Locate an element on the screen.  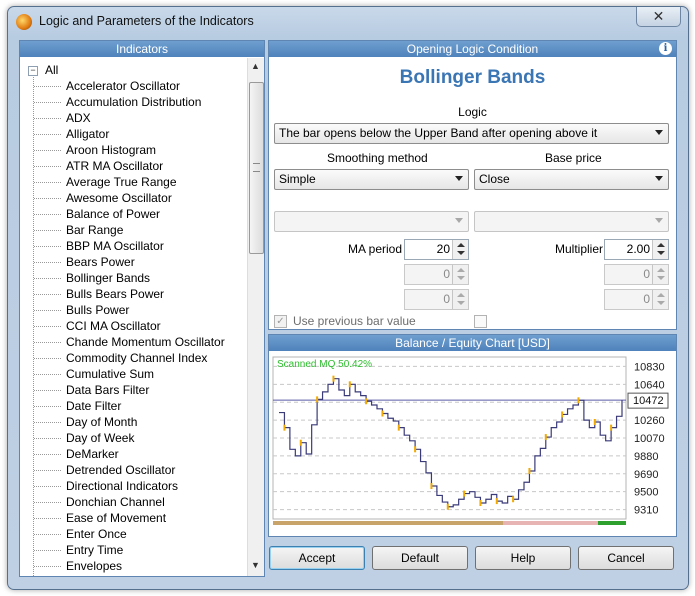
tree-item-label: Bar Range is located at coordinates (94, 230).